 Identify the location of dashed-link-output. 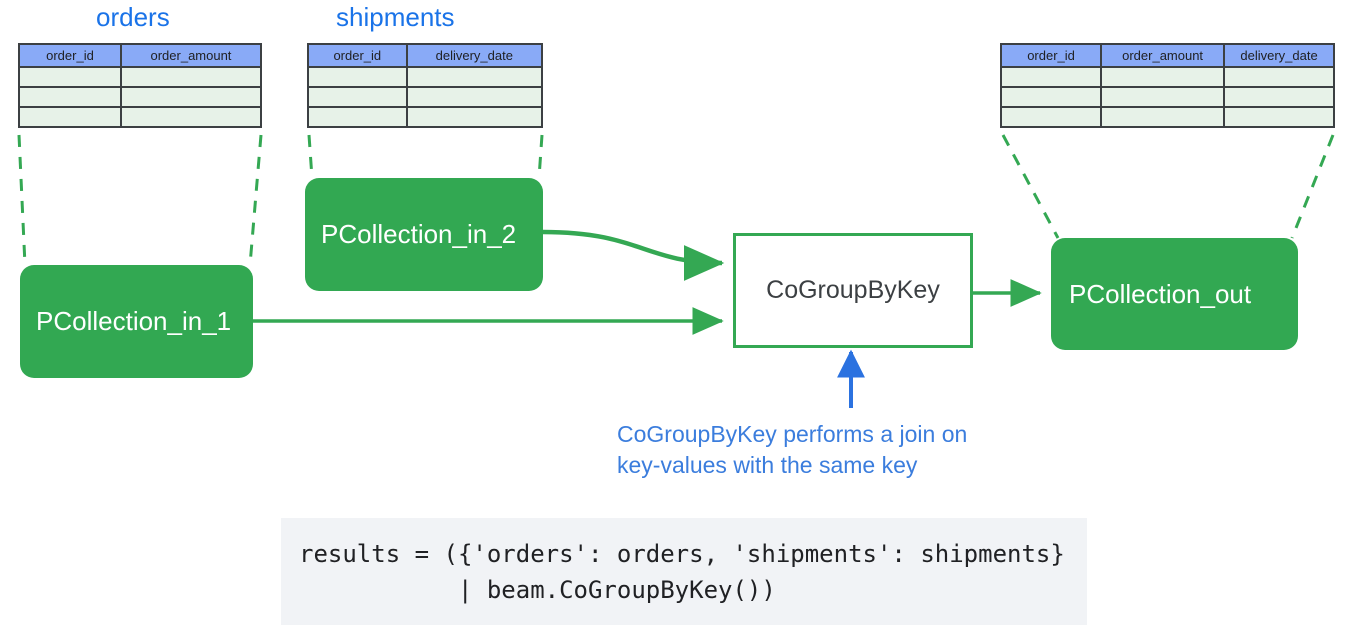
(1168, 186).